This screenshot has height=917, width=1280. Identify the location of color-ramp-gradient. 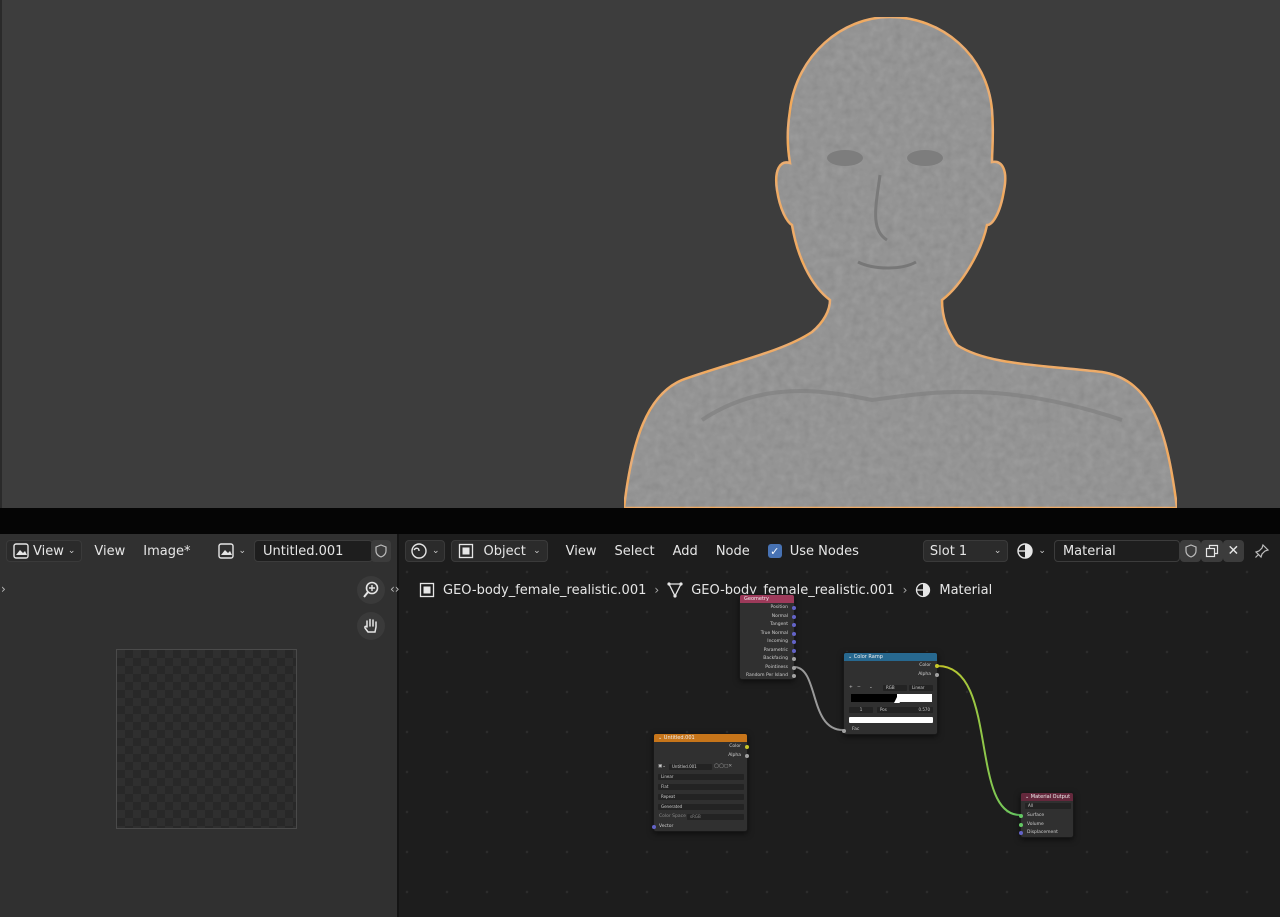
(891, 698).